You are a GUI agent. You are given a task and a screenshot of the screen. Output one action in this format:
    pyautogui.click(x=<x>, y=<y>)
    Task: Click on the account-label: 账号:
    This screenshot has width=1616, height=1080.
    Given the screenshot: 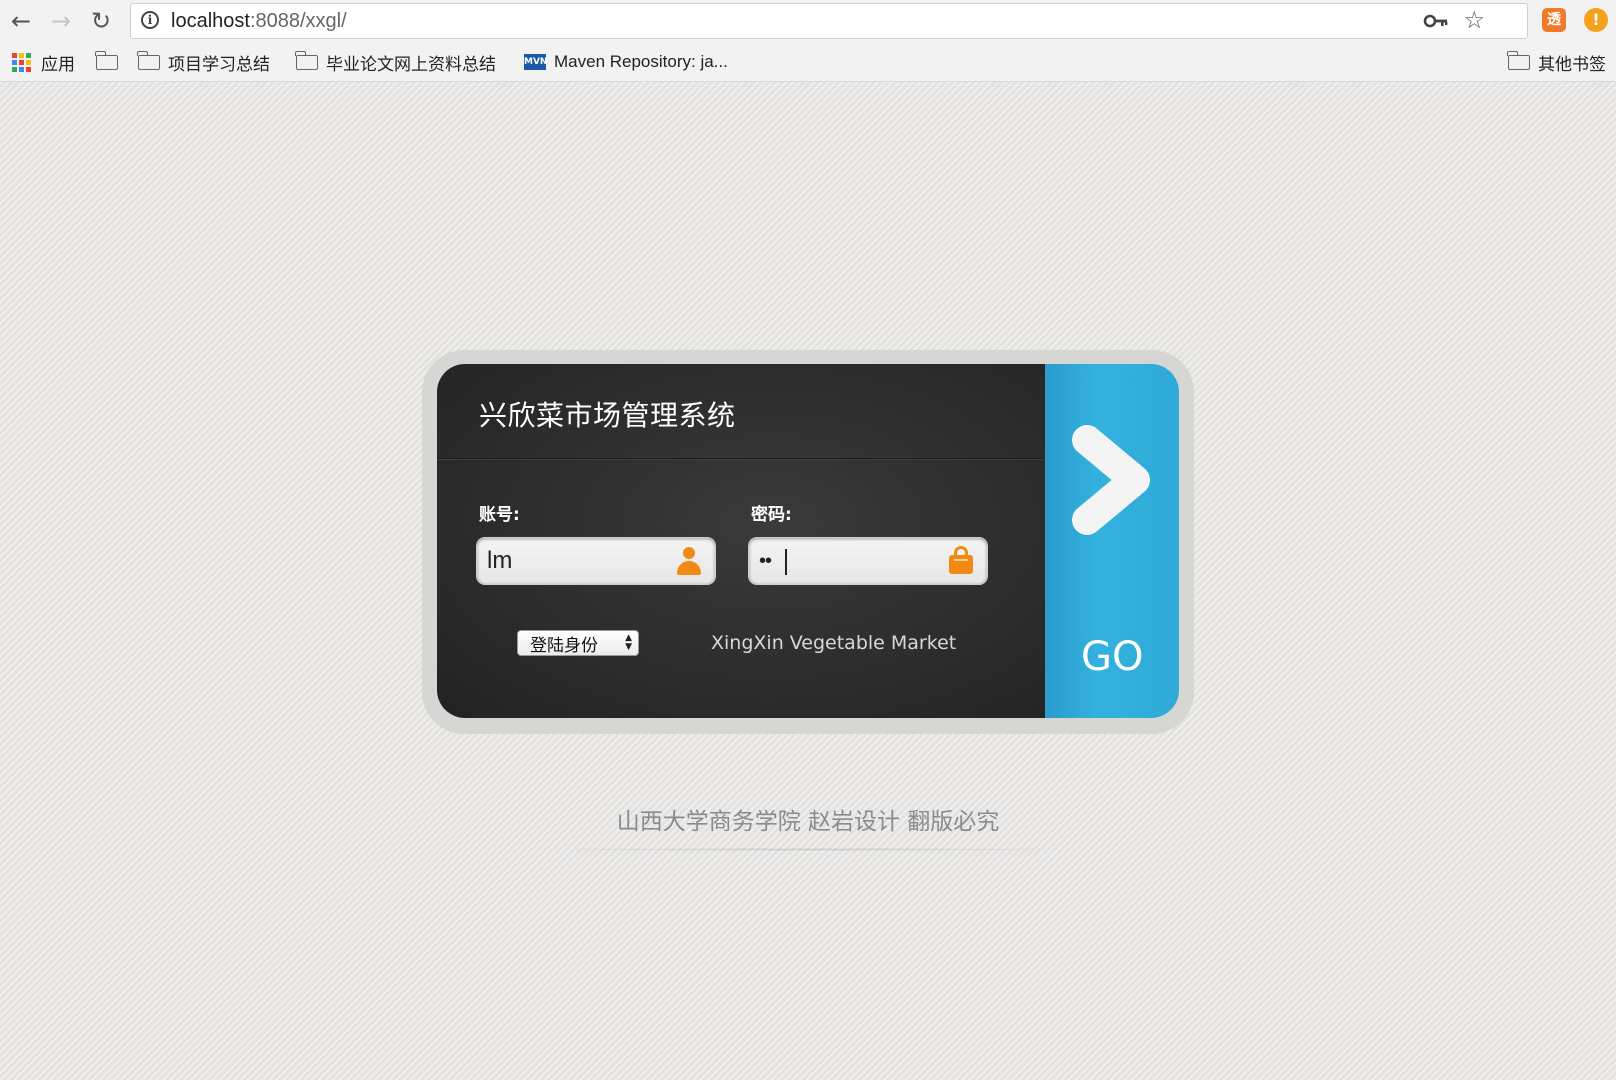 What is the action you would take?
    pyautogui.click(x=499, y=515)
    